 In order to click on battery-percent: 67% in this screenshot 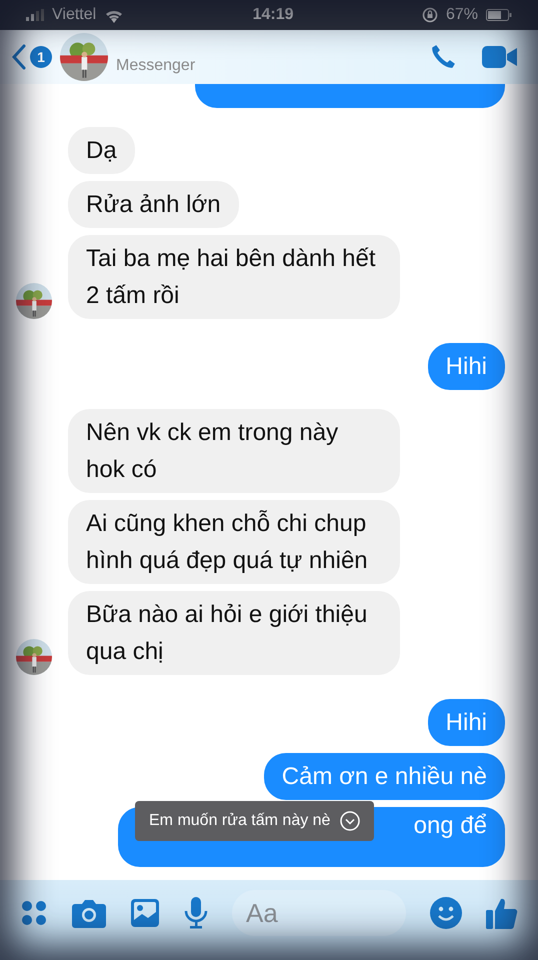, I will do `click(462, 15)`.